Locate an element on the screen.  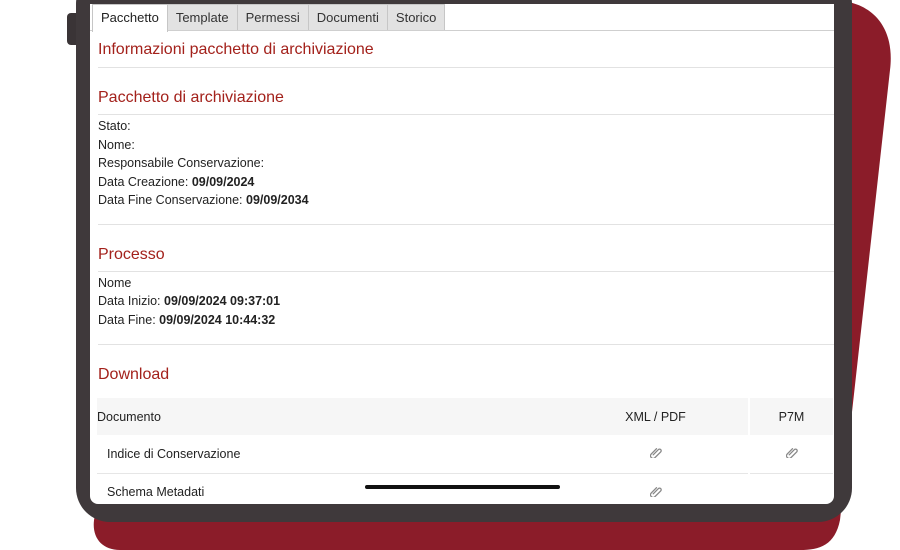
table-row: Indice di Conservazione is located at coordinates (465, 454).